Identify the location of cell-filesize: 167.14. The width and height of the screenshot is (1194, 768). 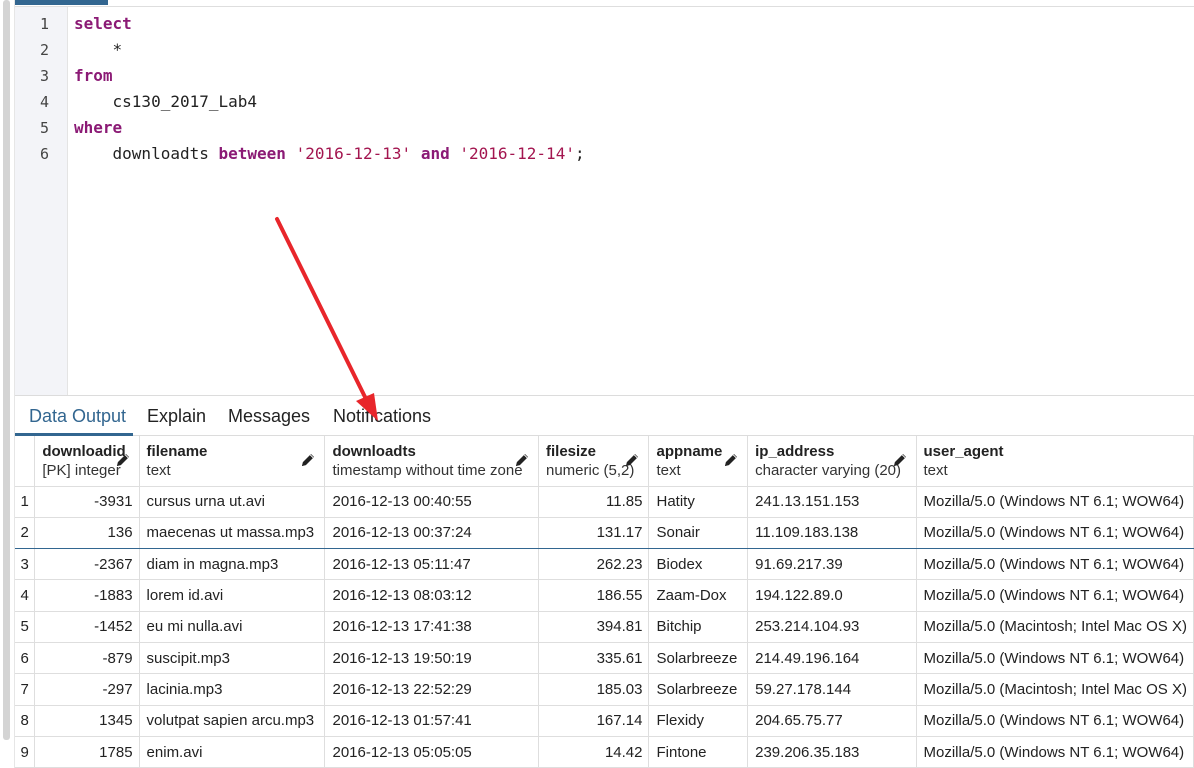
(594, 721).